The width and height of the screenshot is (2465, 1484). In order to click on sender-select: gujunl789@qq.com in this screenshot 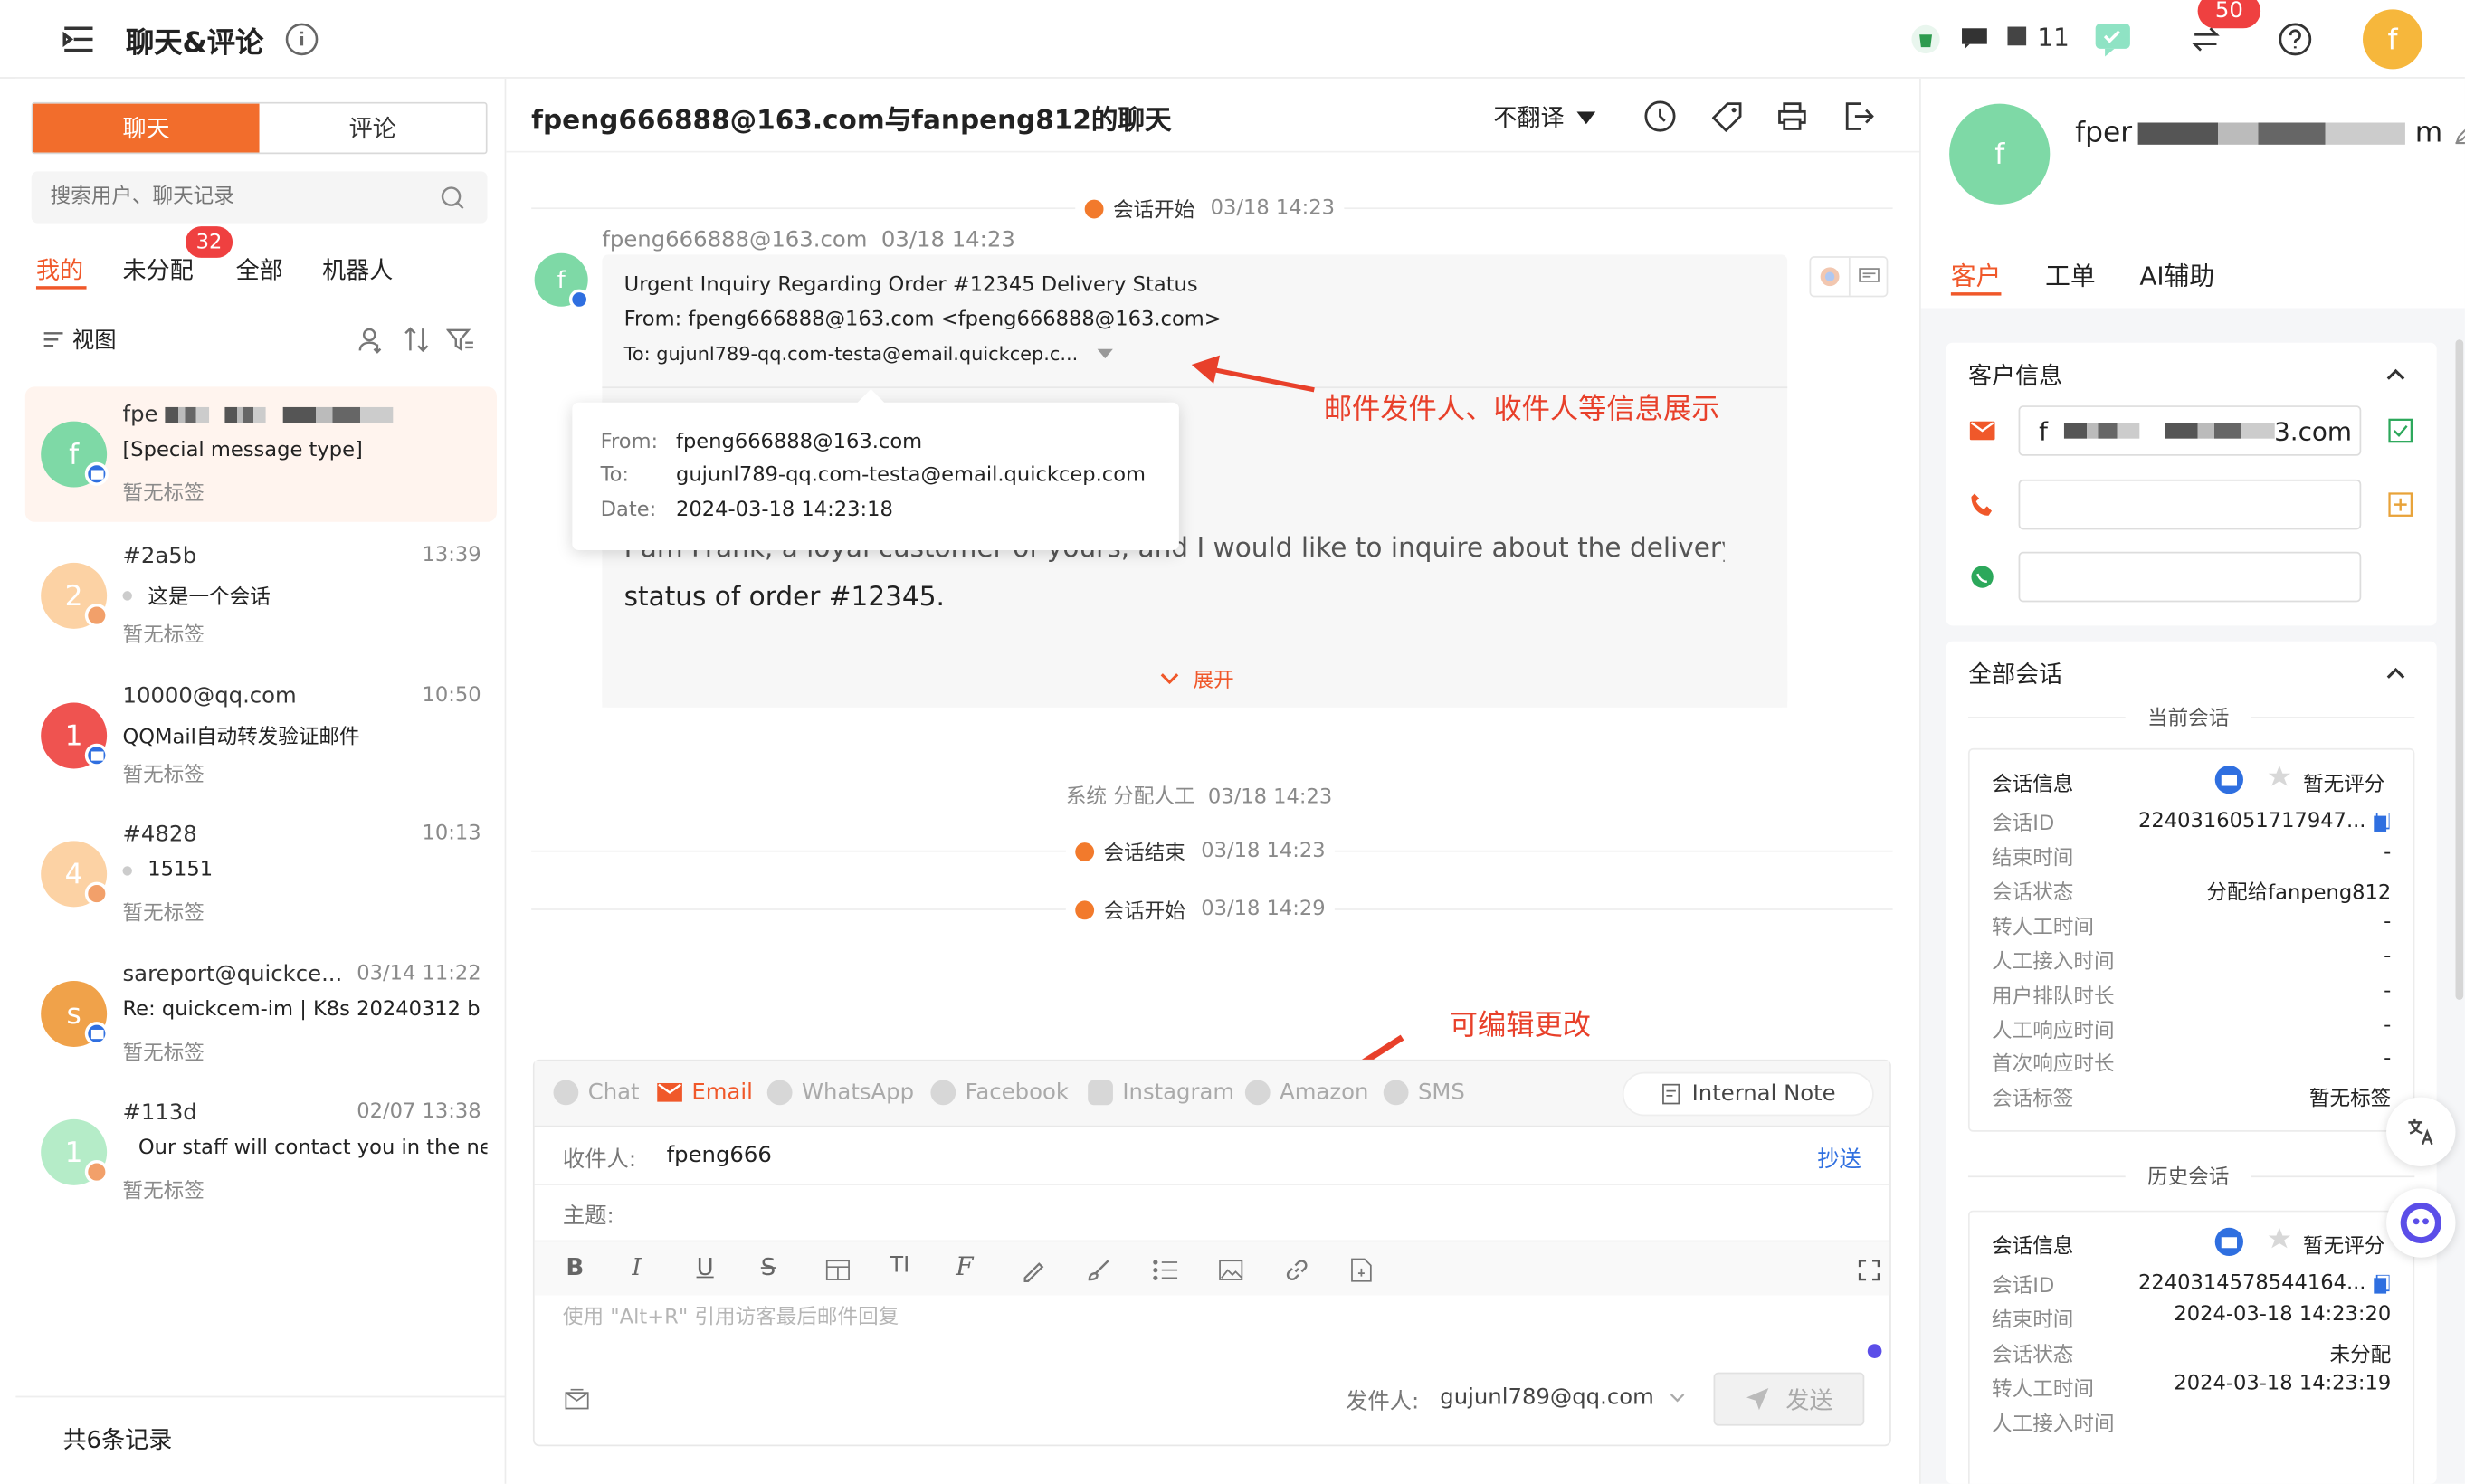, I will do `click(1565, 1397)`.